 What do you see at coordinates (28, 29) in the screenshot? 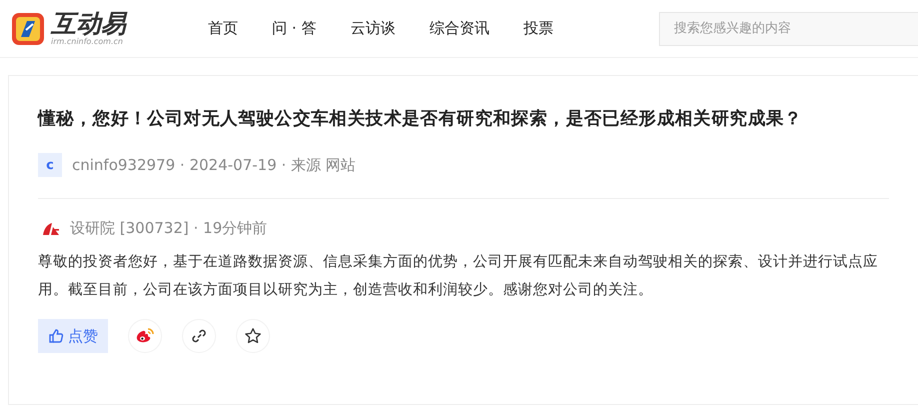
I see `logo-icon` at bounding box center [28, 29].